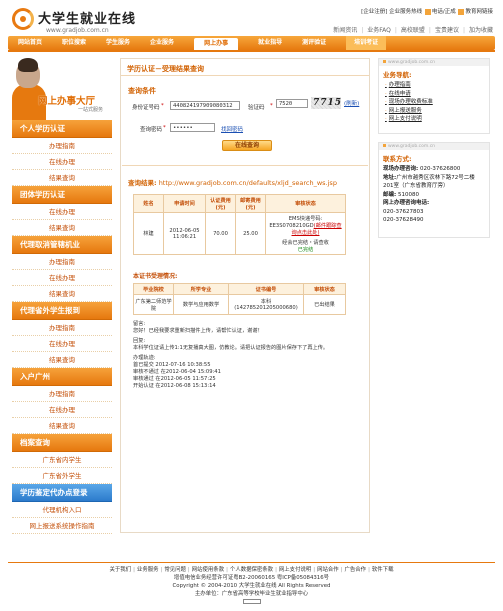  I want to click on col-major: 所学专业, so click(201, 289).